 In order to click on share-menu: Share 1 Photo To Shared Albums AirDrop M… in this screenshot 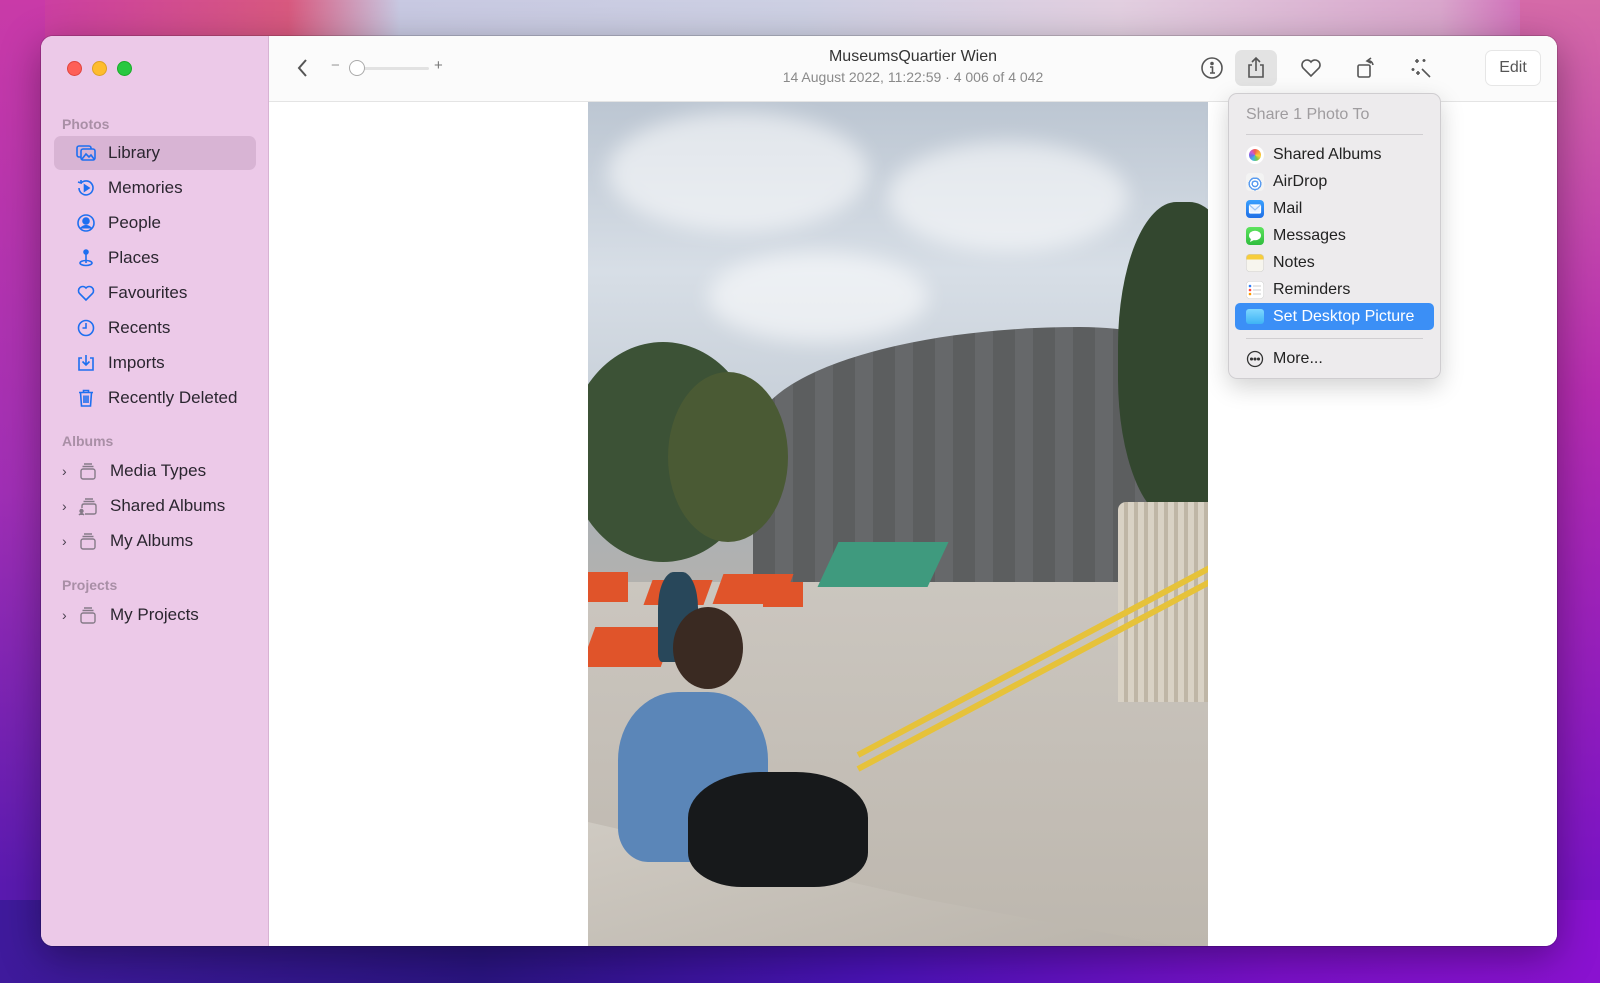, I will do `click(1334, 236)`.